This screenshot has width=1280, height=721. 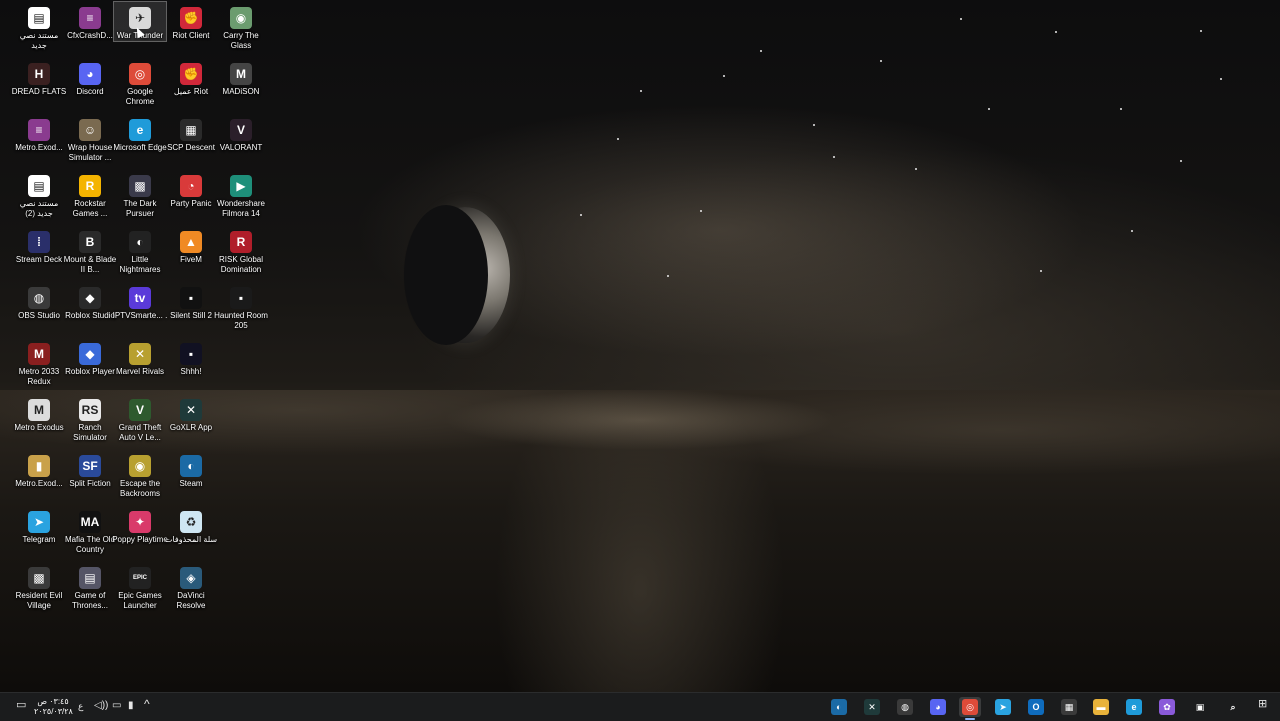 I want to click on desktop-icon: ◉ Carry The Glass, so click(x=241, y=26).